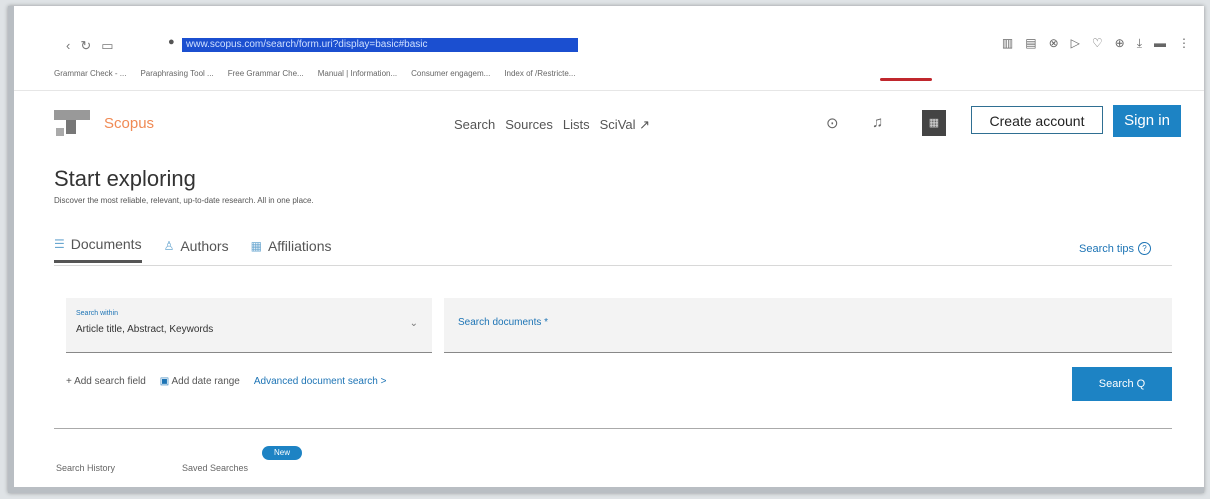  Describe the element at coordinates (106, 244) in the screenshot. I see `tab-label: Documents` at that location.